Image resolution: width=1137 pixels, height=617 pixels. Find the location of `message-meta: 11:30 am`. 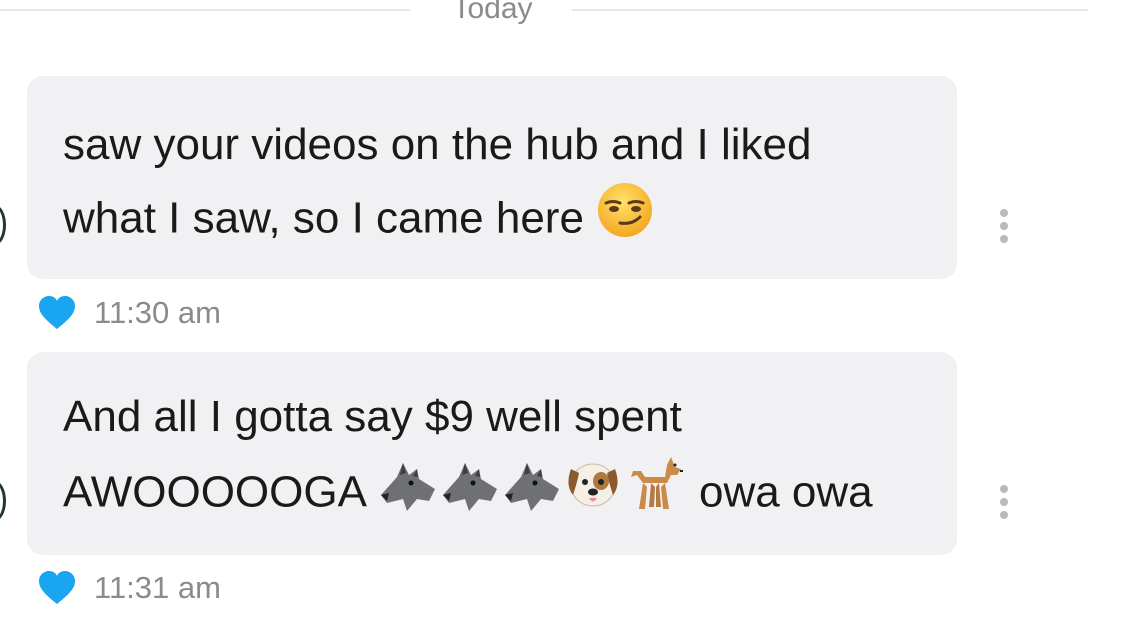

message-meta: 11:30 am is located at coordinates (129, 313).